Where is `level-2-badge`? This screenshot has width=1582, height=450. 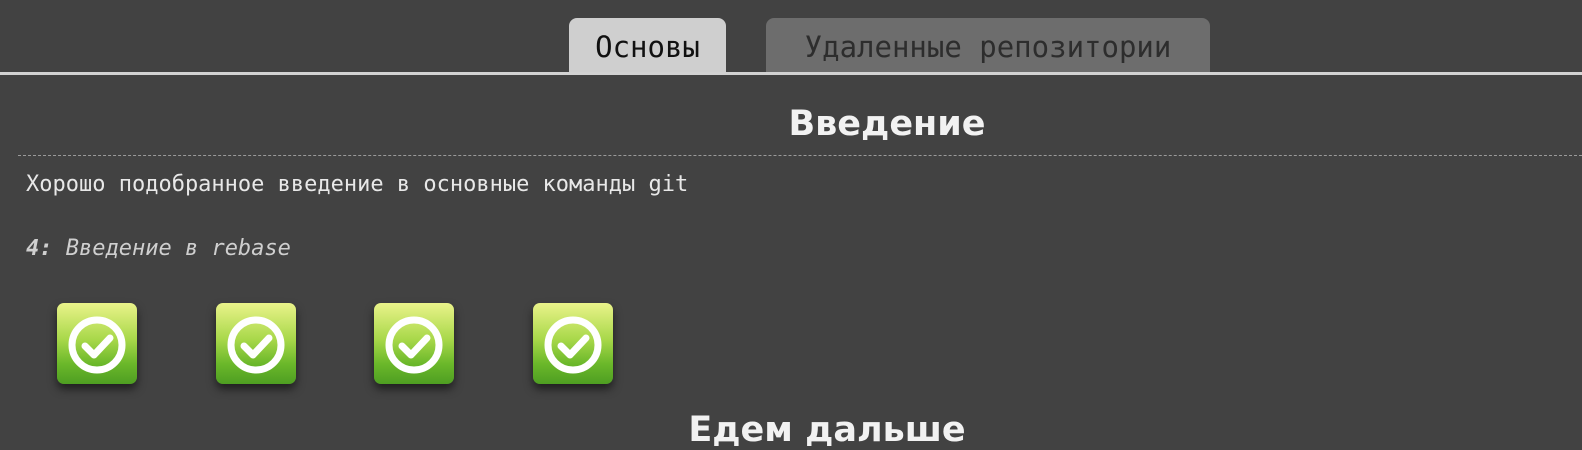
level-2-badge is located at coordinates (256, 343).